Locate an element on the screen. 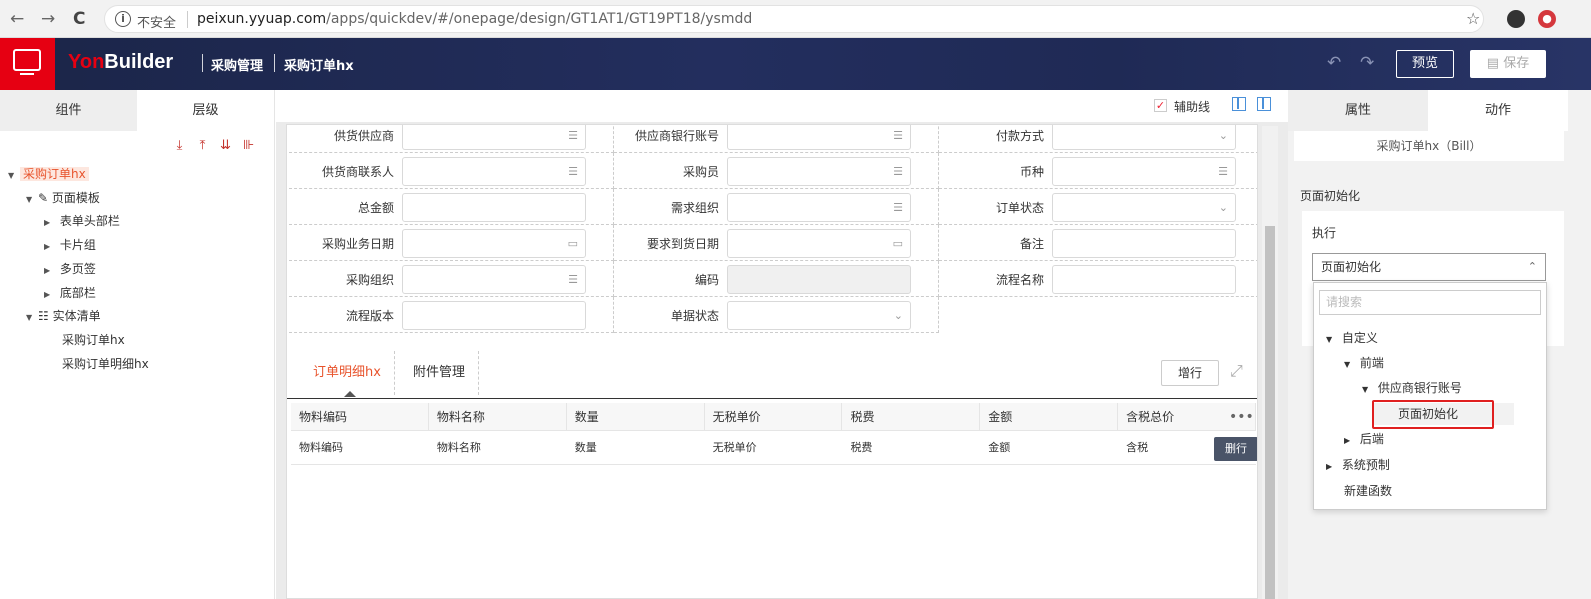 The height and width of the screenshot is (599, 1591). form-field: 总金额 is located at coordinates (451, 207).